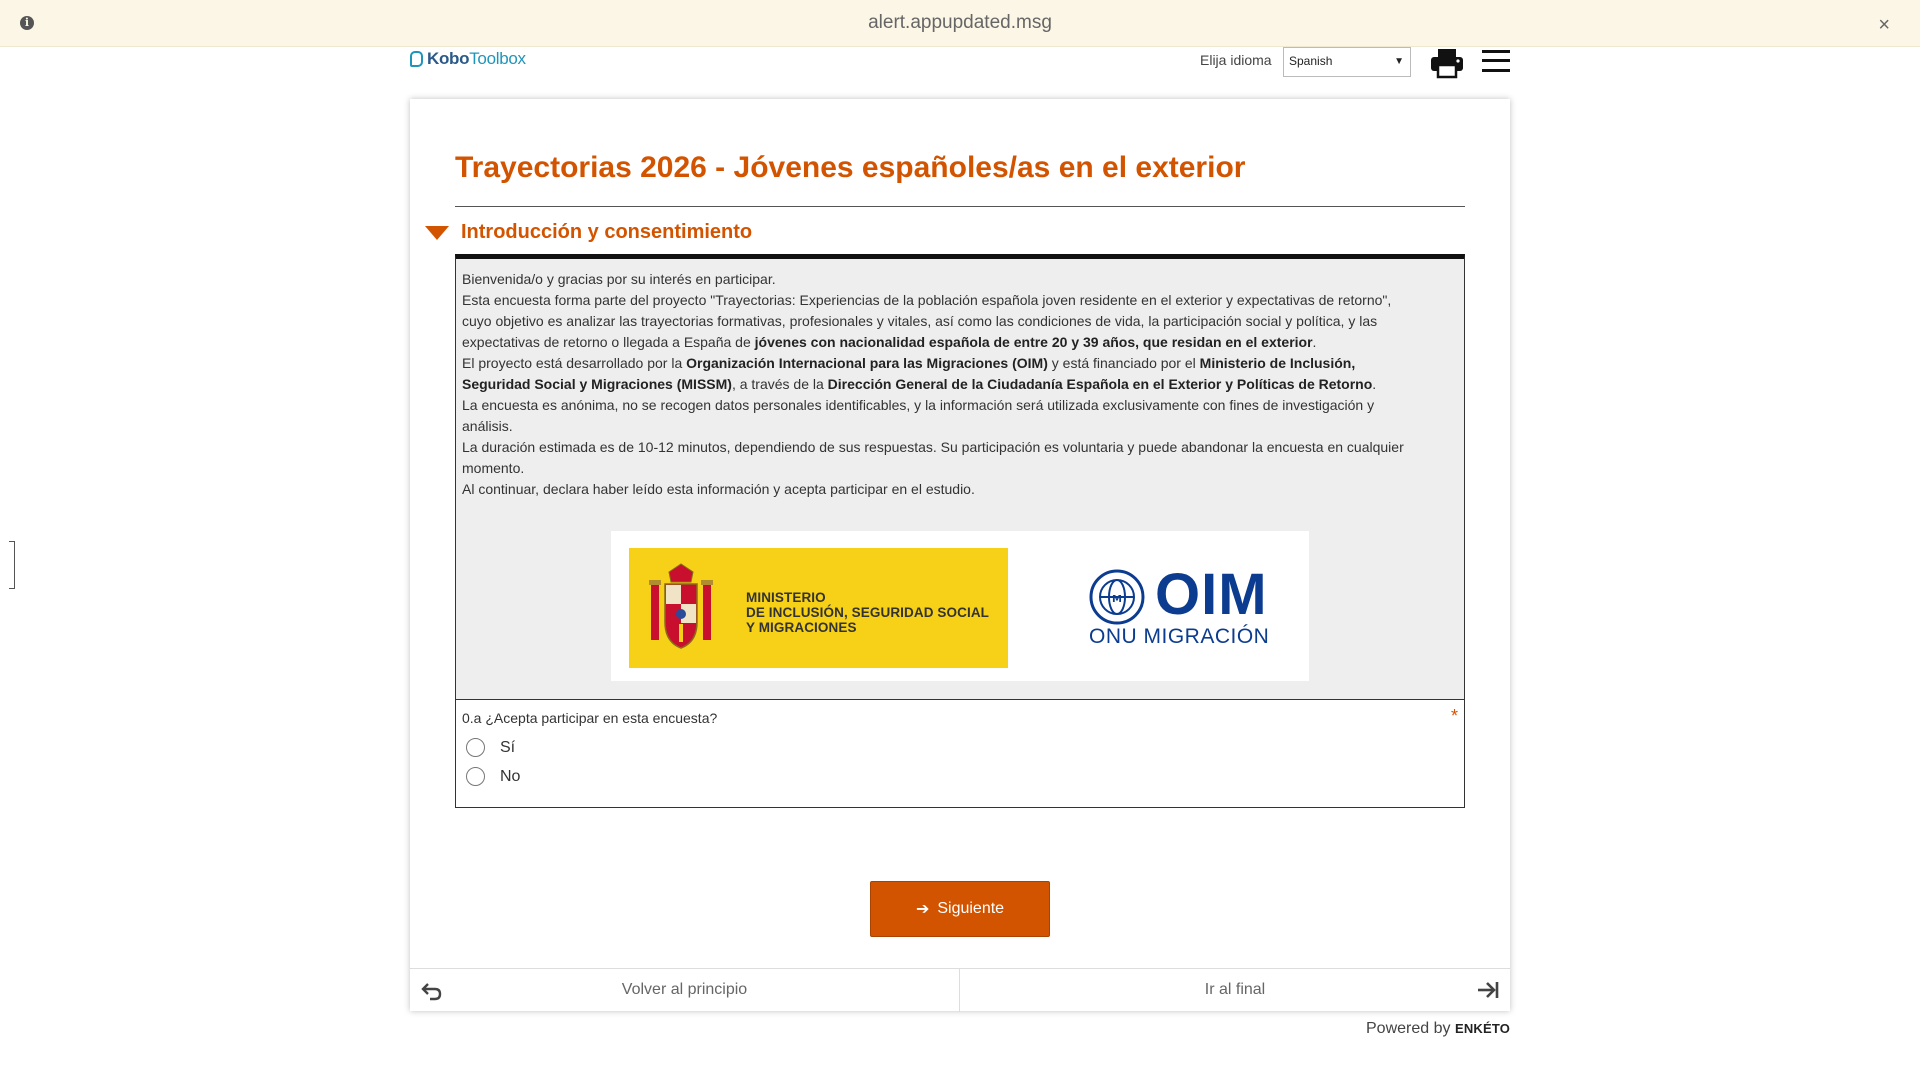  What do you see at coordinates (1399, 61) in the screenshot?
I see `chevron-down-icon: ▼` at bounding box center [1399, 61].